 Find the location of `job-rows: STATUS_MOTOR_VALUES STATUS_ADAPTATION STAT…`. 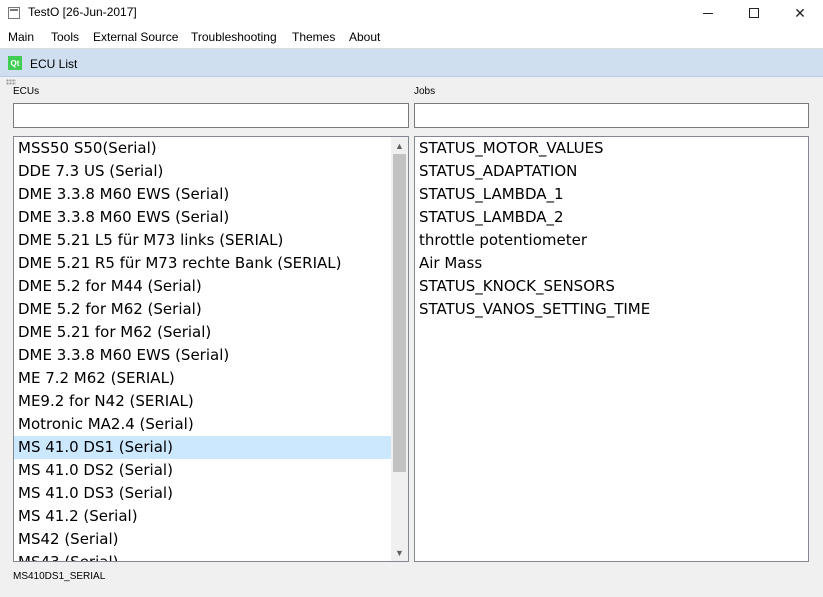

job-rows: STATUS_MOTOR_VALUES STATUS_ADAPTATION STAT… is located at coordinates (611, 229).